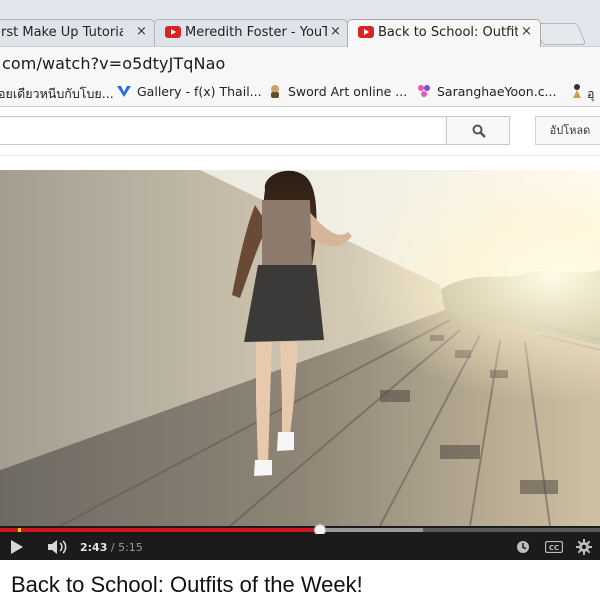 The height and width of the screenshot is (600, 600). Describe the element at coordinates (567, 130) in the screenshot. I see `upload-button: อัปโหลด` at that location.